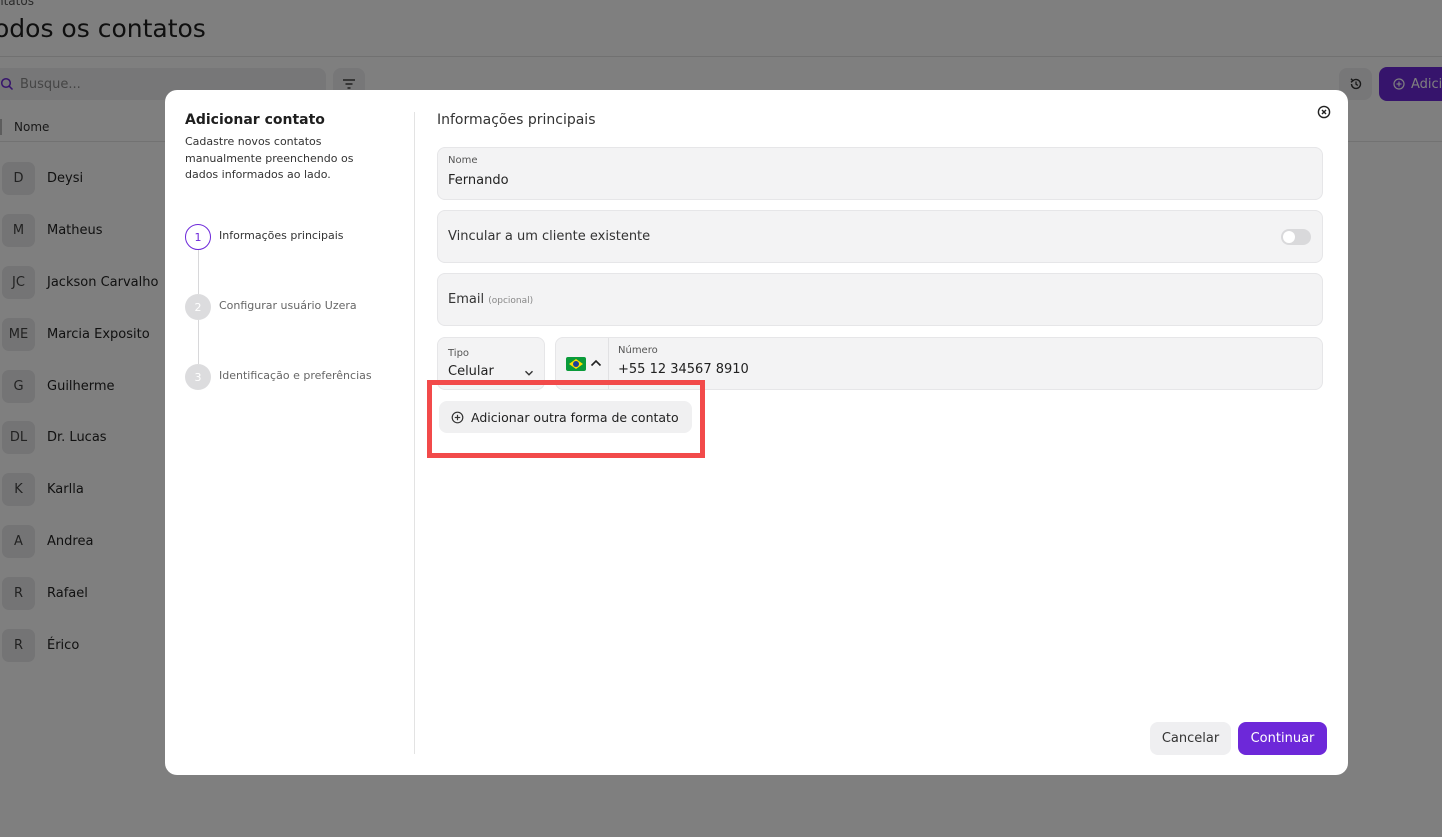  I want to click on modal-title: Adicionar contato, so click(255, 120).